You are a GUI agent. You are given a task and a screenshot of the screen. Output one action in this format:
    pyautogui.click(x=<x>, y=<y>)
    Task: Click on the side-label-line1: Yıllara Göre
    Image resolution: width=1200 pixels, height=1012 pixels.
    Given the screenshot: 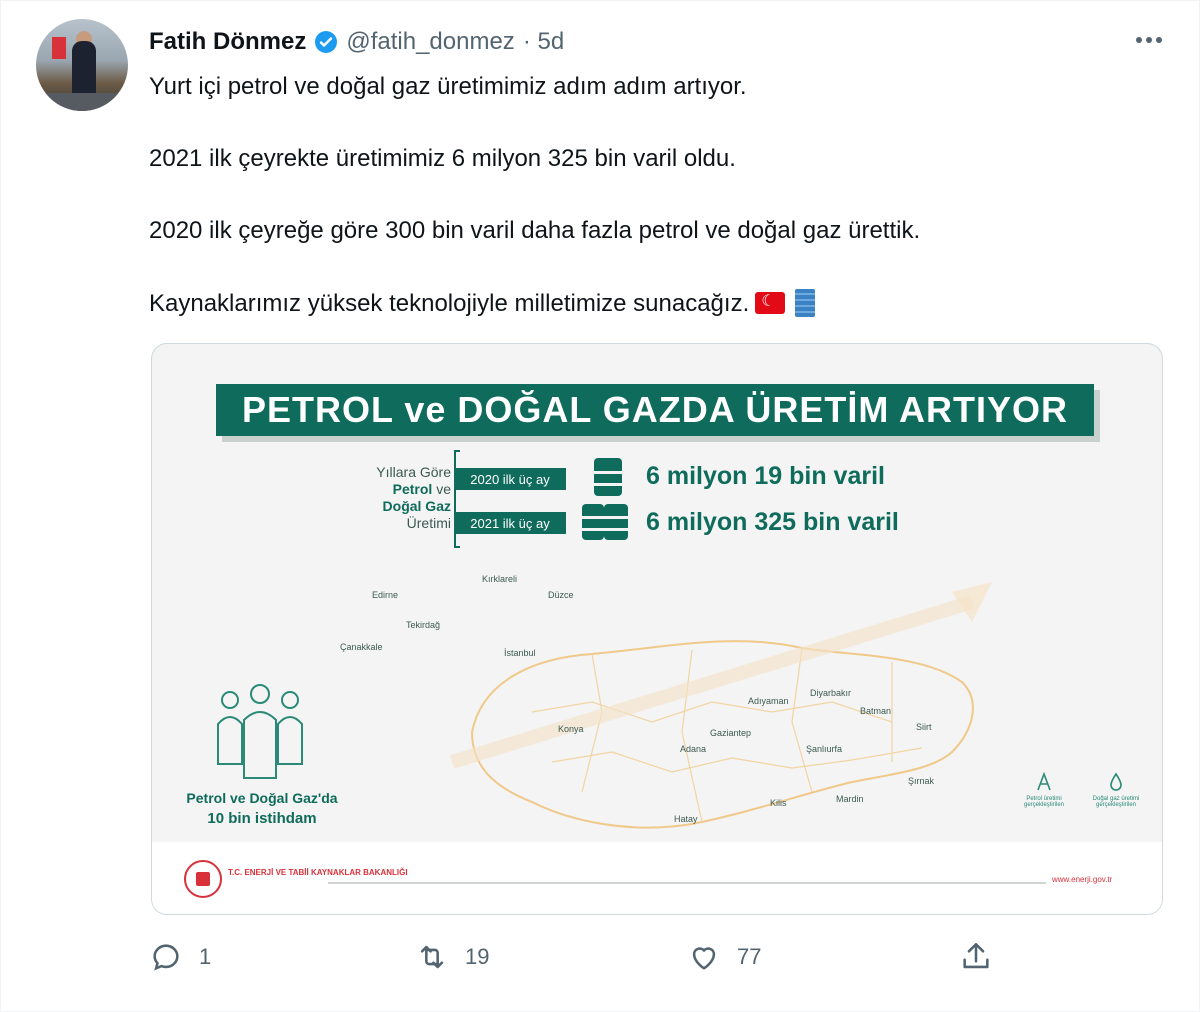 What is the action you would take?
    pyautogui.click(x=413, y=472)
    